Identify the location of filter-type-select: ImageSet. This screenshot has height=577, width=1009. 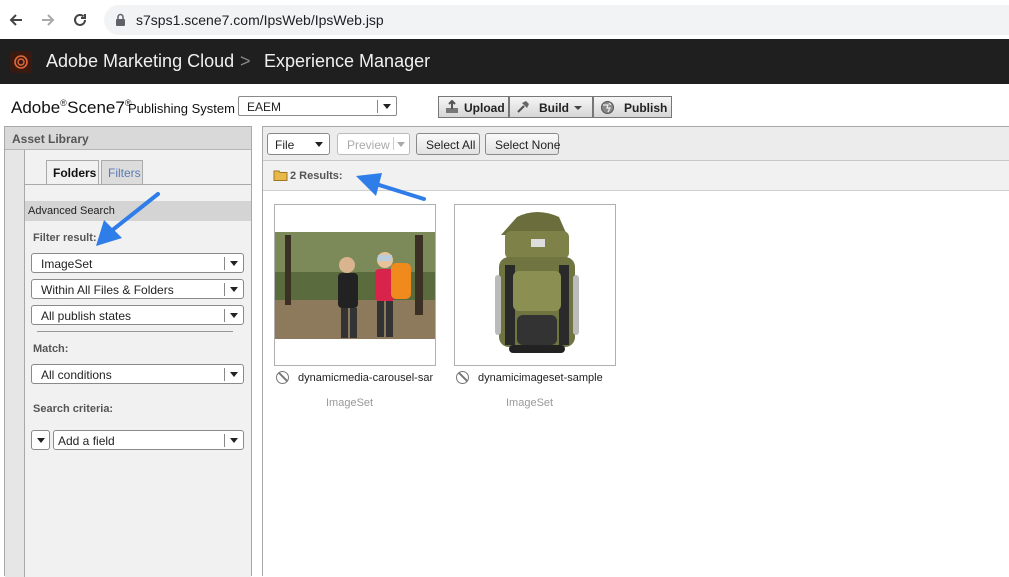
(137, 263).